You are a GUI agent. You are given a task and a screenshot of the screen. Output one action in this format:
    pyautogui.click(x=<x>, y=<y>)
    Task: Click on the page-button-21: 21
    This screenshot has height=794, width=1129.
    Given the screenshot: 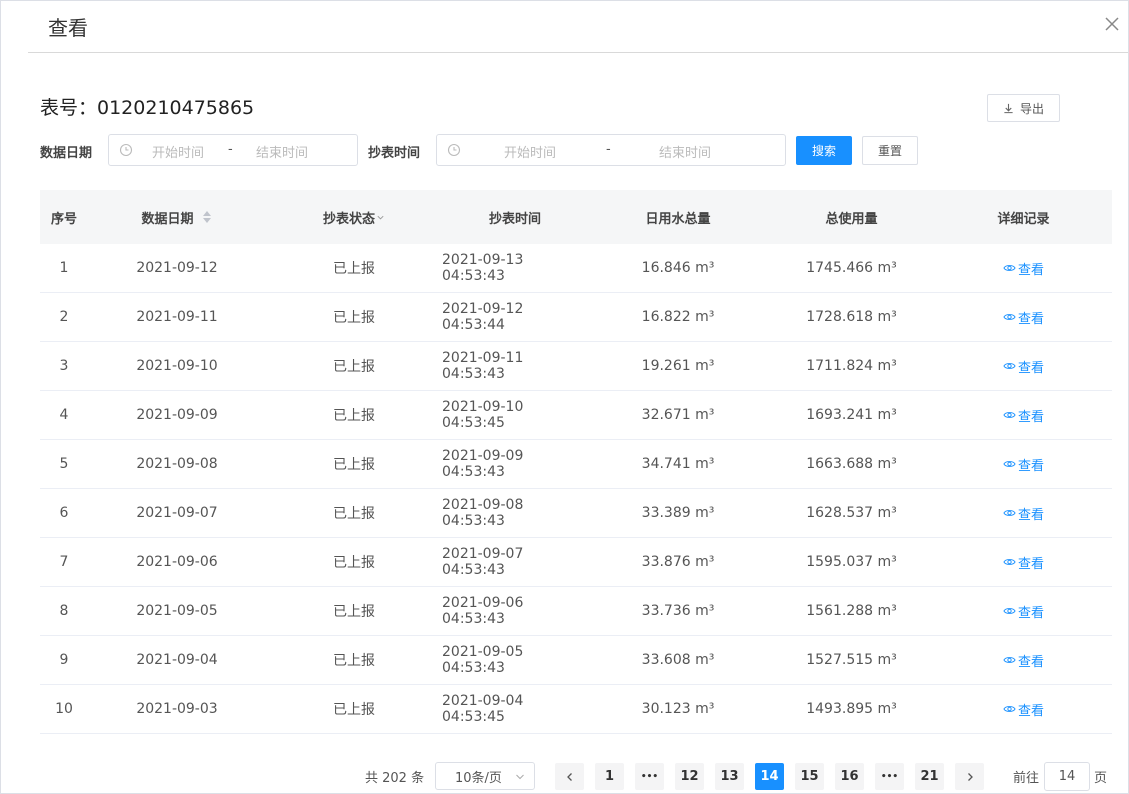 What is the action you would take?
    pyautogui.click(x=929, y=776)
    